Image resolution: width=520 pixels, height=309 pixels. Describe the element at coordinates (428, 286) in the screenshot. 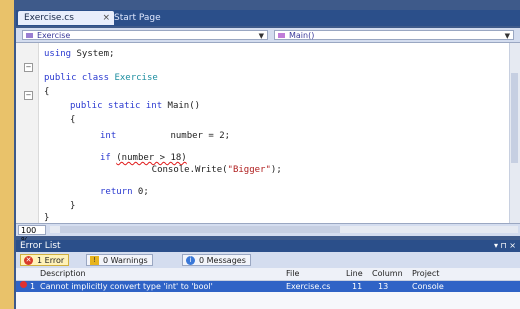

I see `error-project: Console` at that location.